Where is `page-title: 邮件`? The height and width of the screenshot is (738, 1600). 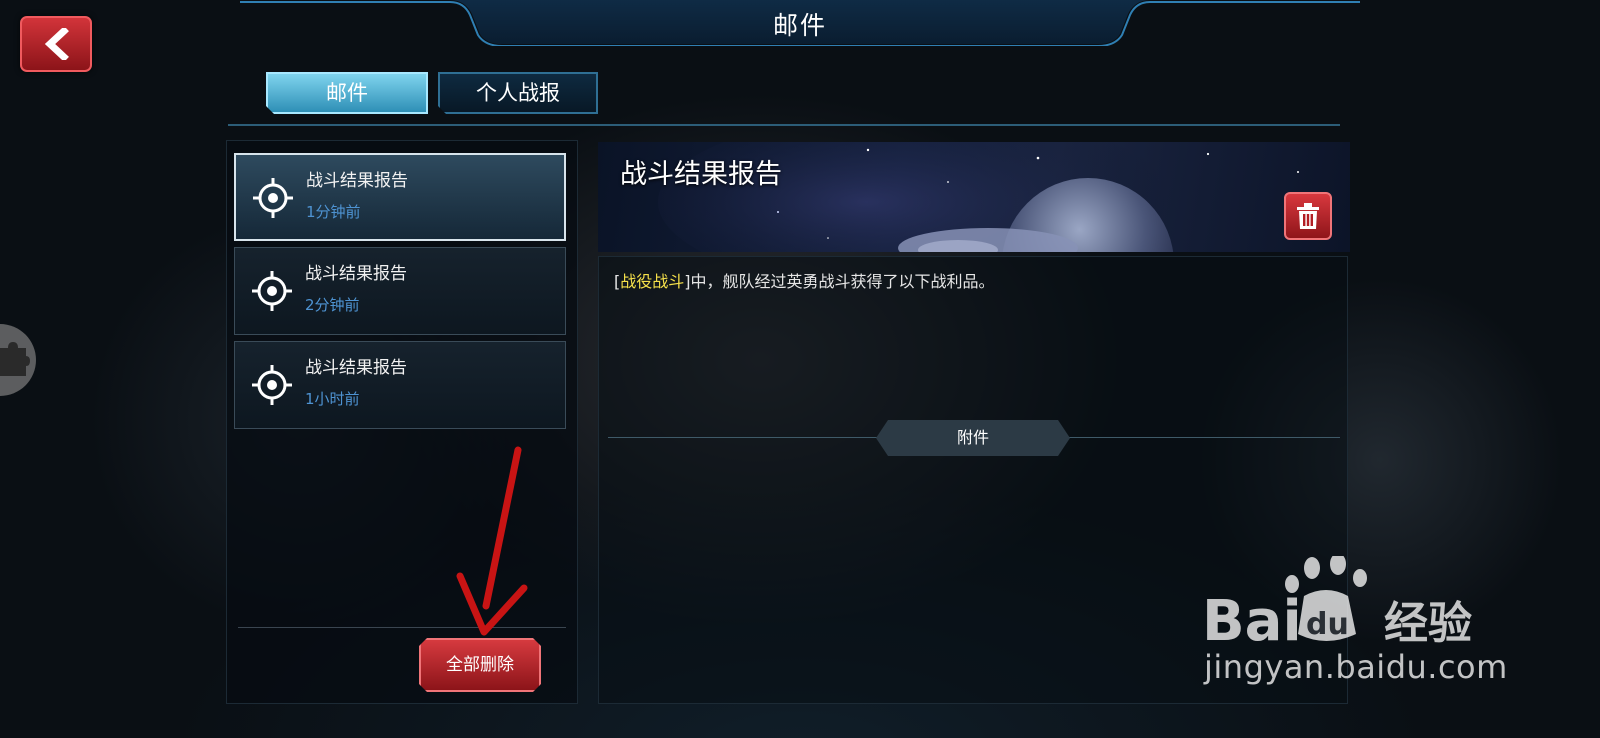 page-title: 邮件 is located at coordinates (799, 25).